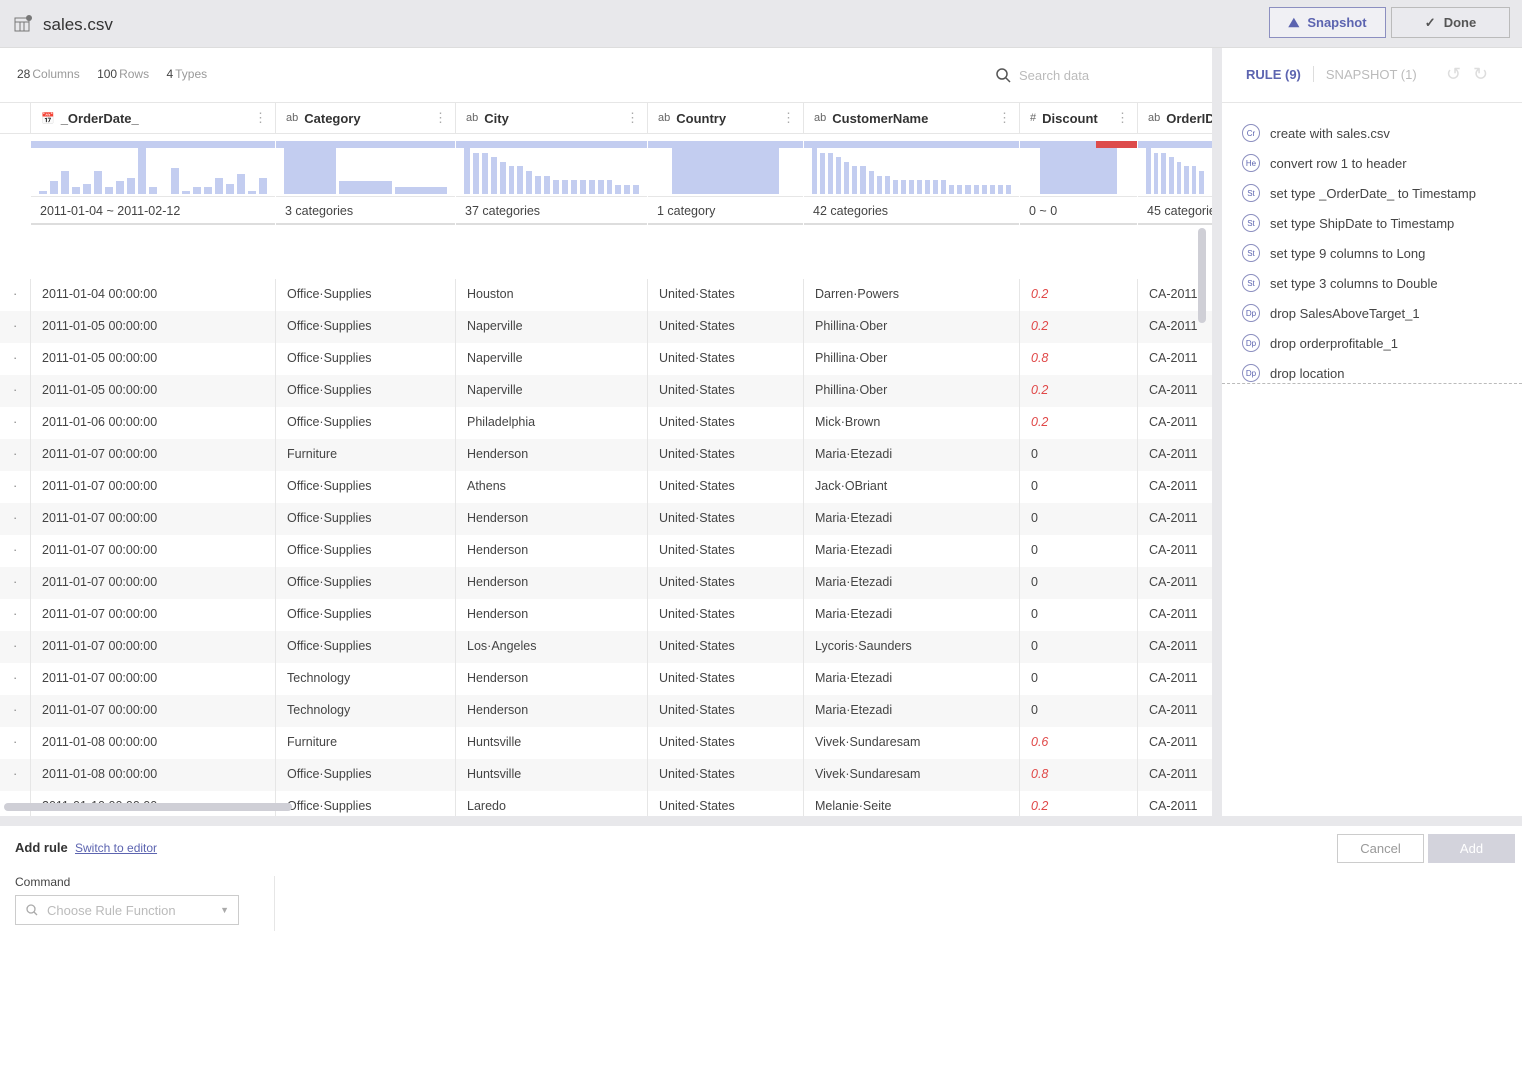 The height and width of the screenshot is (1079, 1522). I want to click on table-cell: 2011-01-04 00:00:00, so click(152, 295).